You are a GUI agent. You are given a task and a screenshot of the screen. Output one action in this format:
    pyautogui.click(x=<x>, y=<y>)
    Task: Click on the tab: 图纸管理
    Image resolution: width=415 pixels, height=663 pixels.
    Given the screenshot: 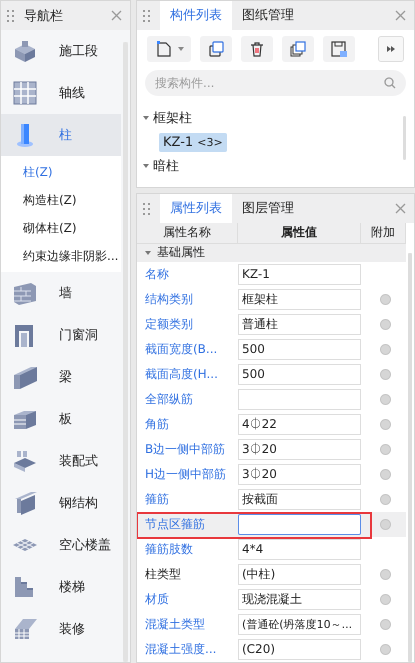 What is the action you would take?
    pyautogui.click(x=268, y=15)
    